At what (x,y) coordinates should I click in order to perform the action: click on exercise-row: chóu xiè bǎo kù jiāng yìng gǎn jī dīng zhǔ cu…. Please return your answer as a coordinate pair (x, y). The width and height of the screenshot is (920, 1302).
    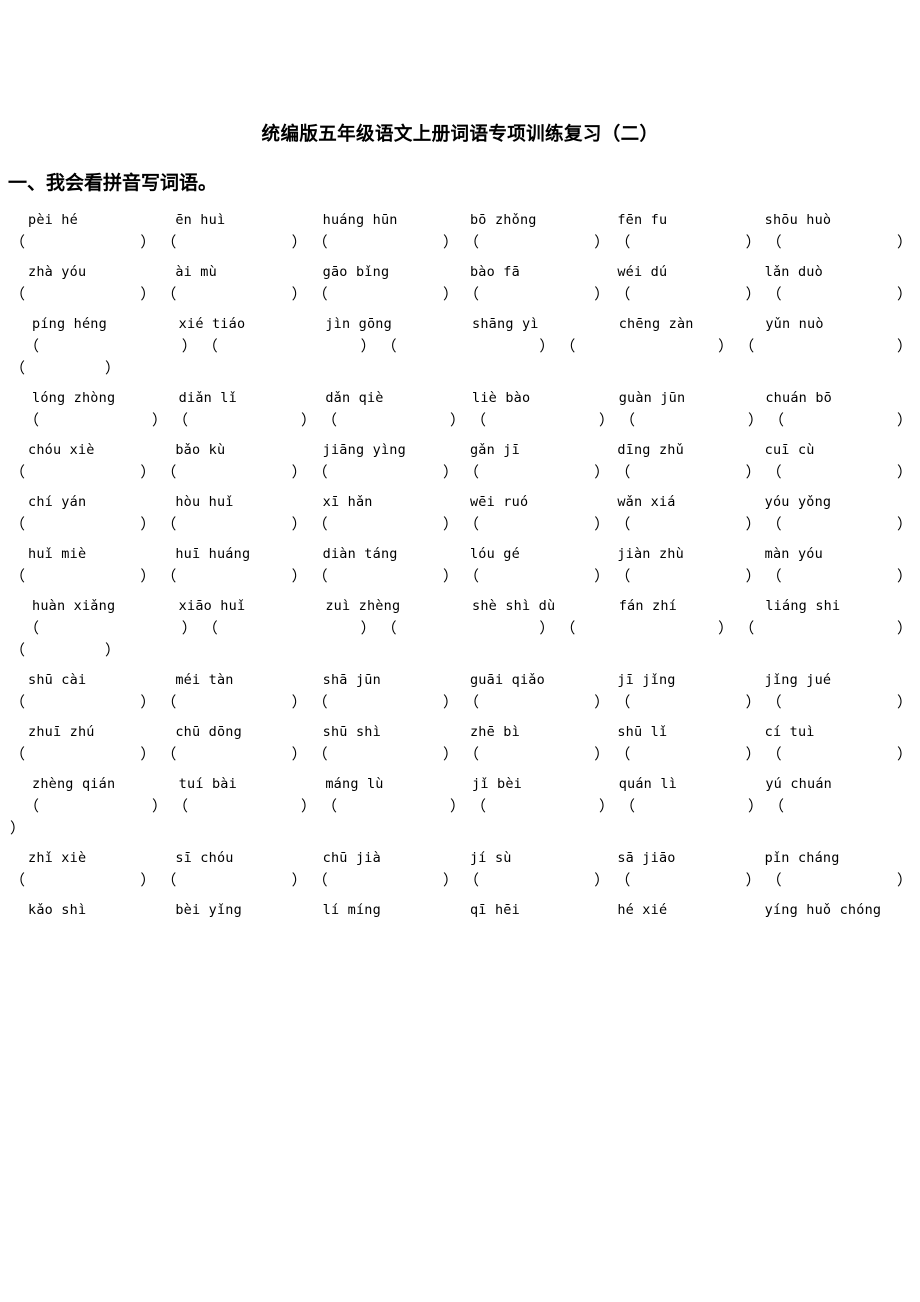
    Looking at the image, I should click on (464, 461).